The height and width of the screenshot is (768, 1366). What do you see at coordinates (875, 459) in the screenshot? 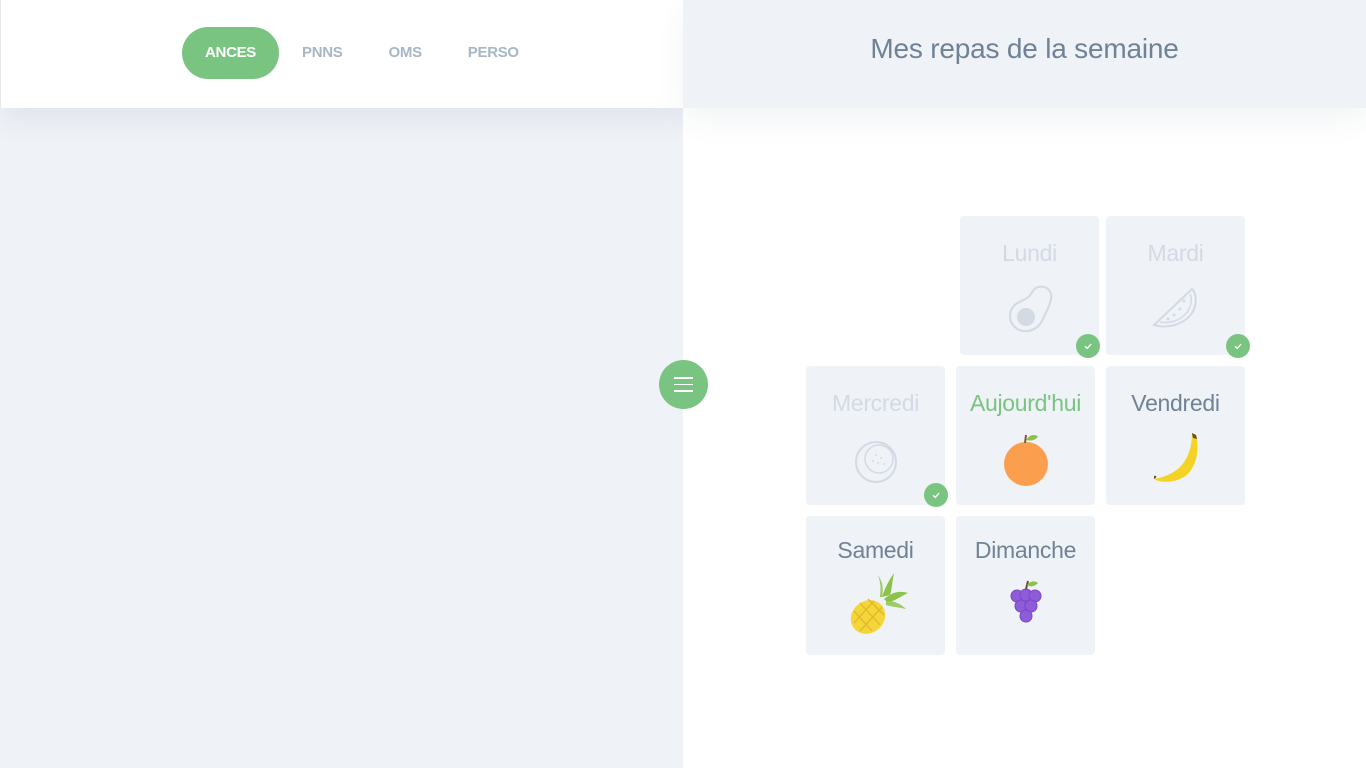
I see `coconut-icon` at bounding box center [875, 459].